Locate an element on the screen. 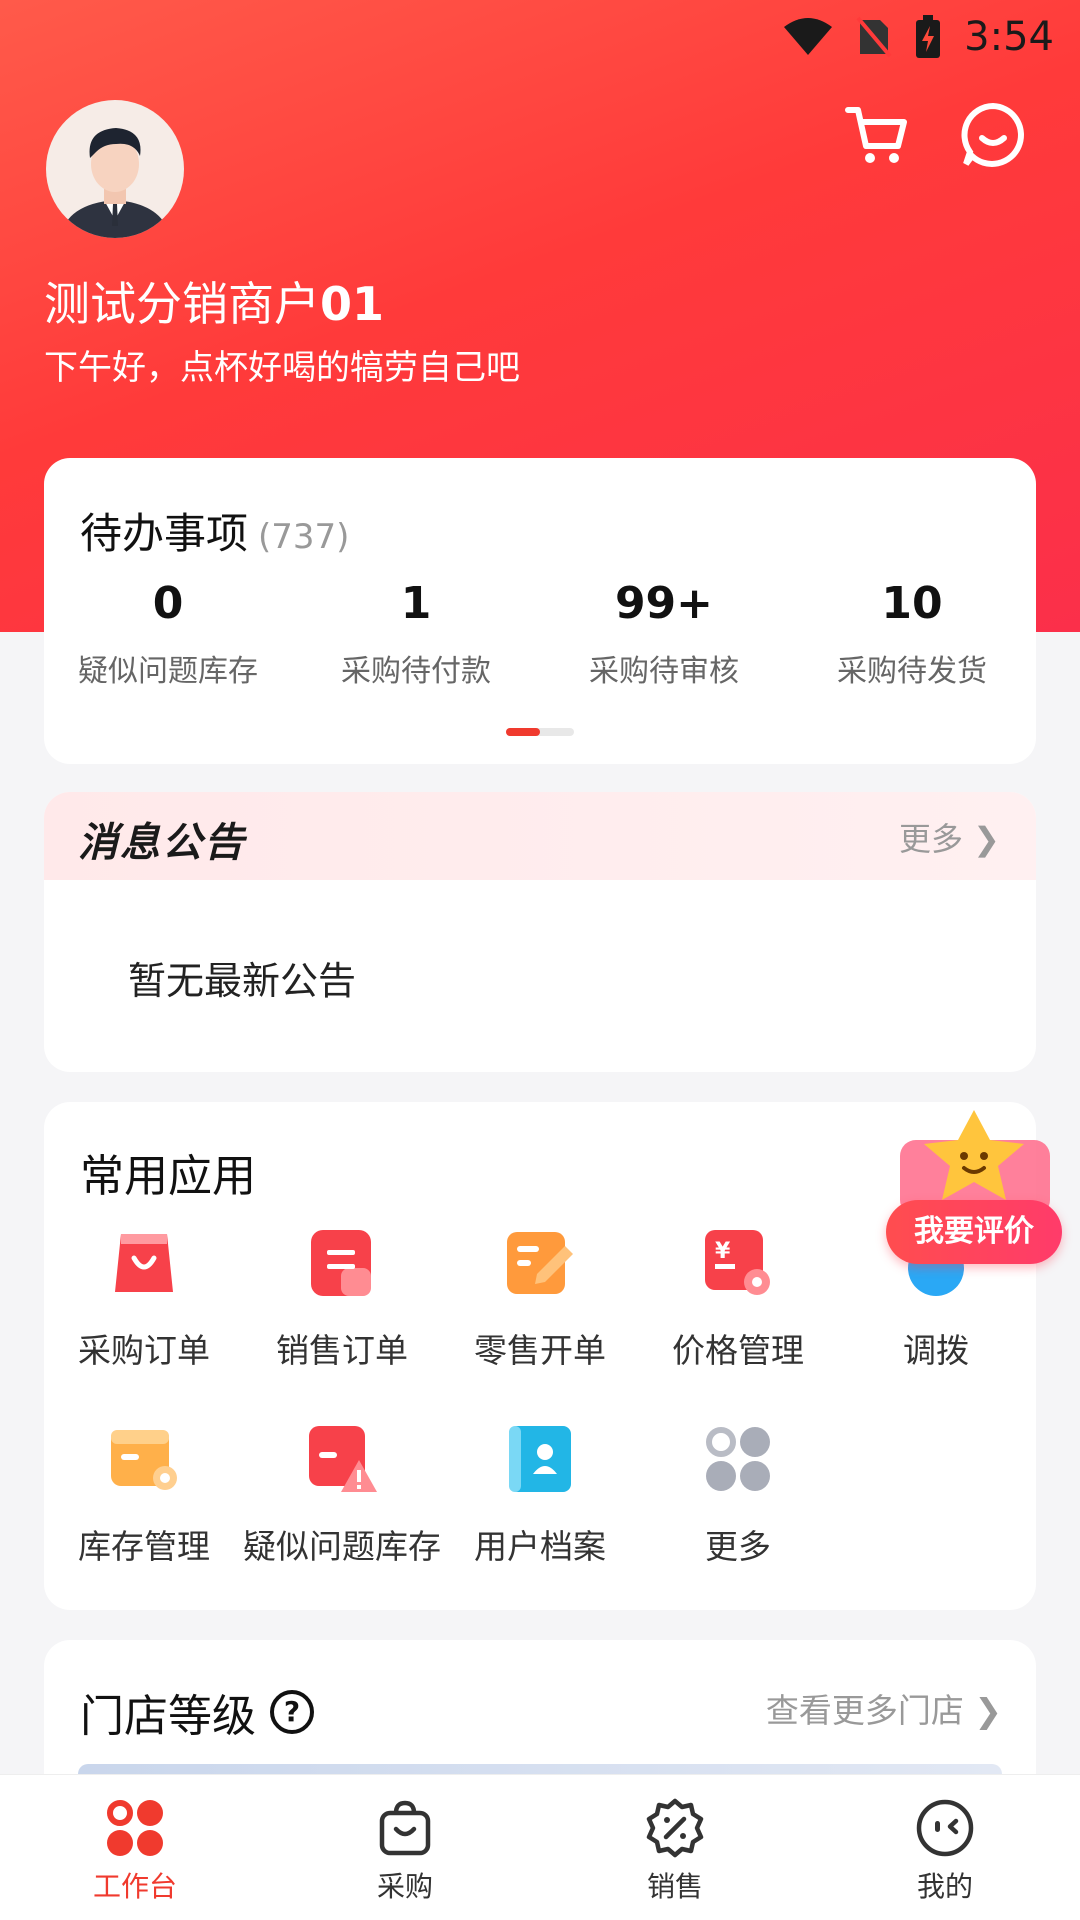  shopping-bag-icon is located at coordinates (144, 1263).